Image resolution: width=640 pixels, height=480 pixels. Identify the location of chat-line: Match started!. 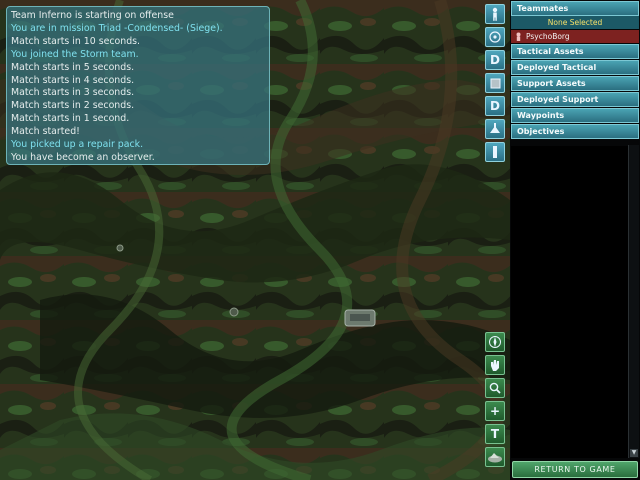
(45, 132).